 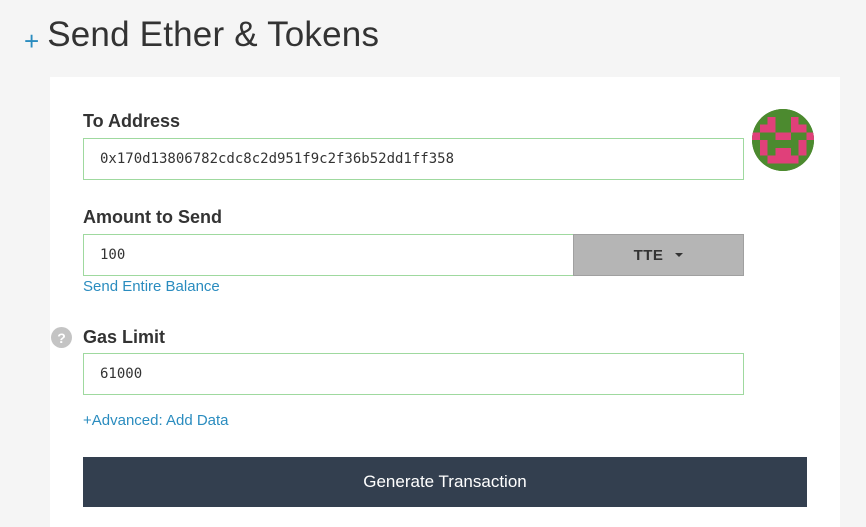 I want to click on token-select-label: TTE, so click(x=648, y=255).